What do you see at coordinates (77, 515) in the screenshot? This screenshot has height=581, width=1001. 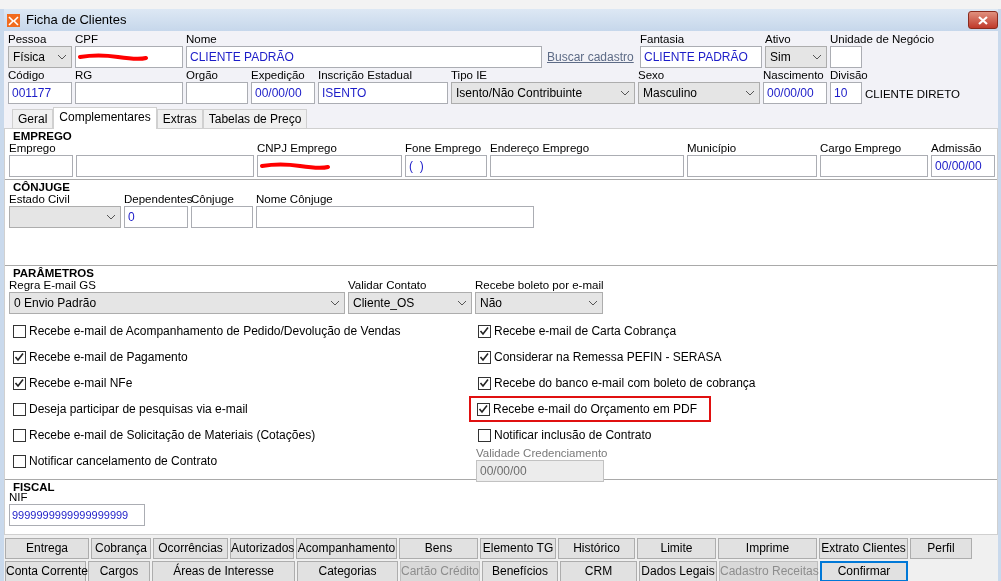 I see `text-field: 9999999999999999999` at bounding box center [77, 515].